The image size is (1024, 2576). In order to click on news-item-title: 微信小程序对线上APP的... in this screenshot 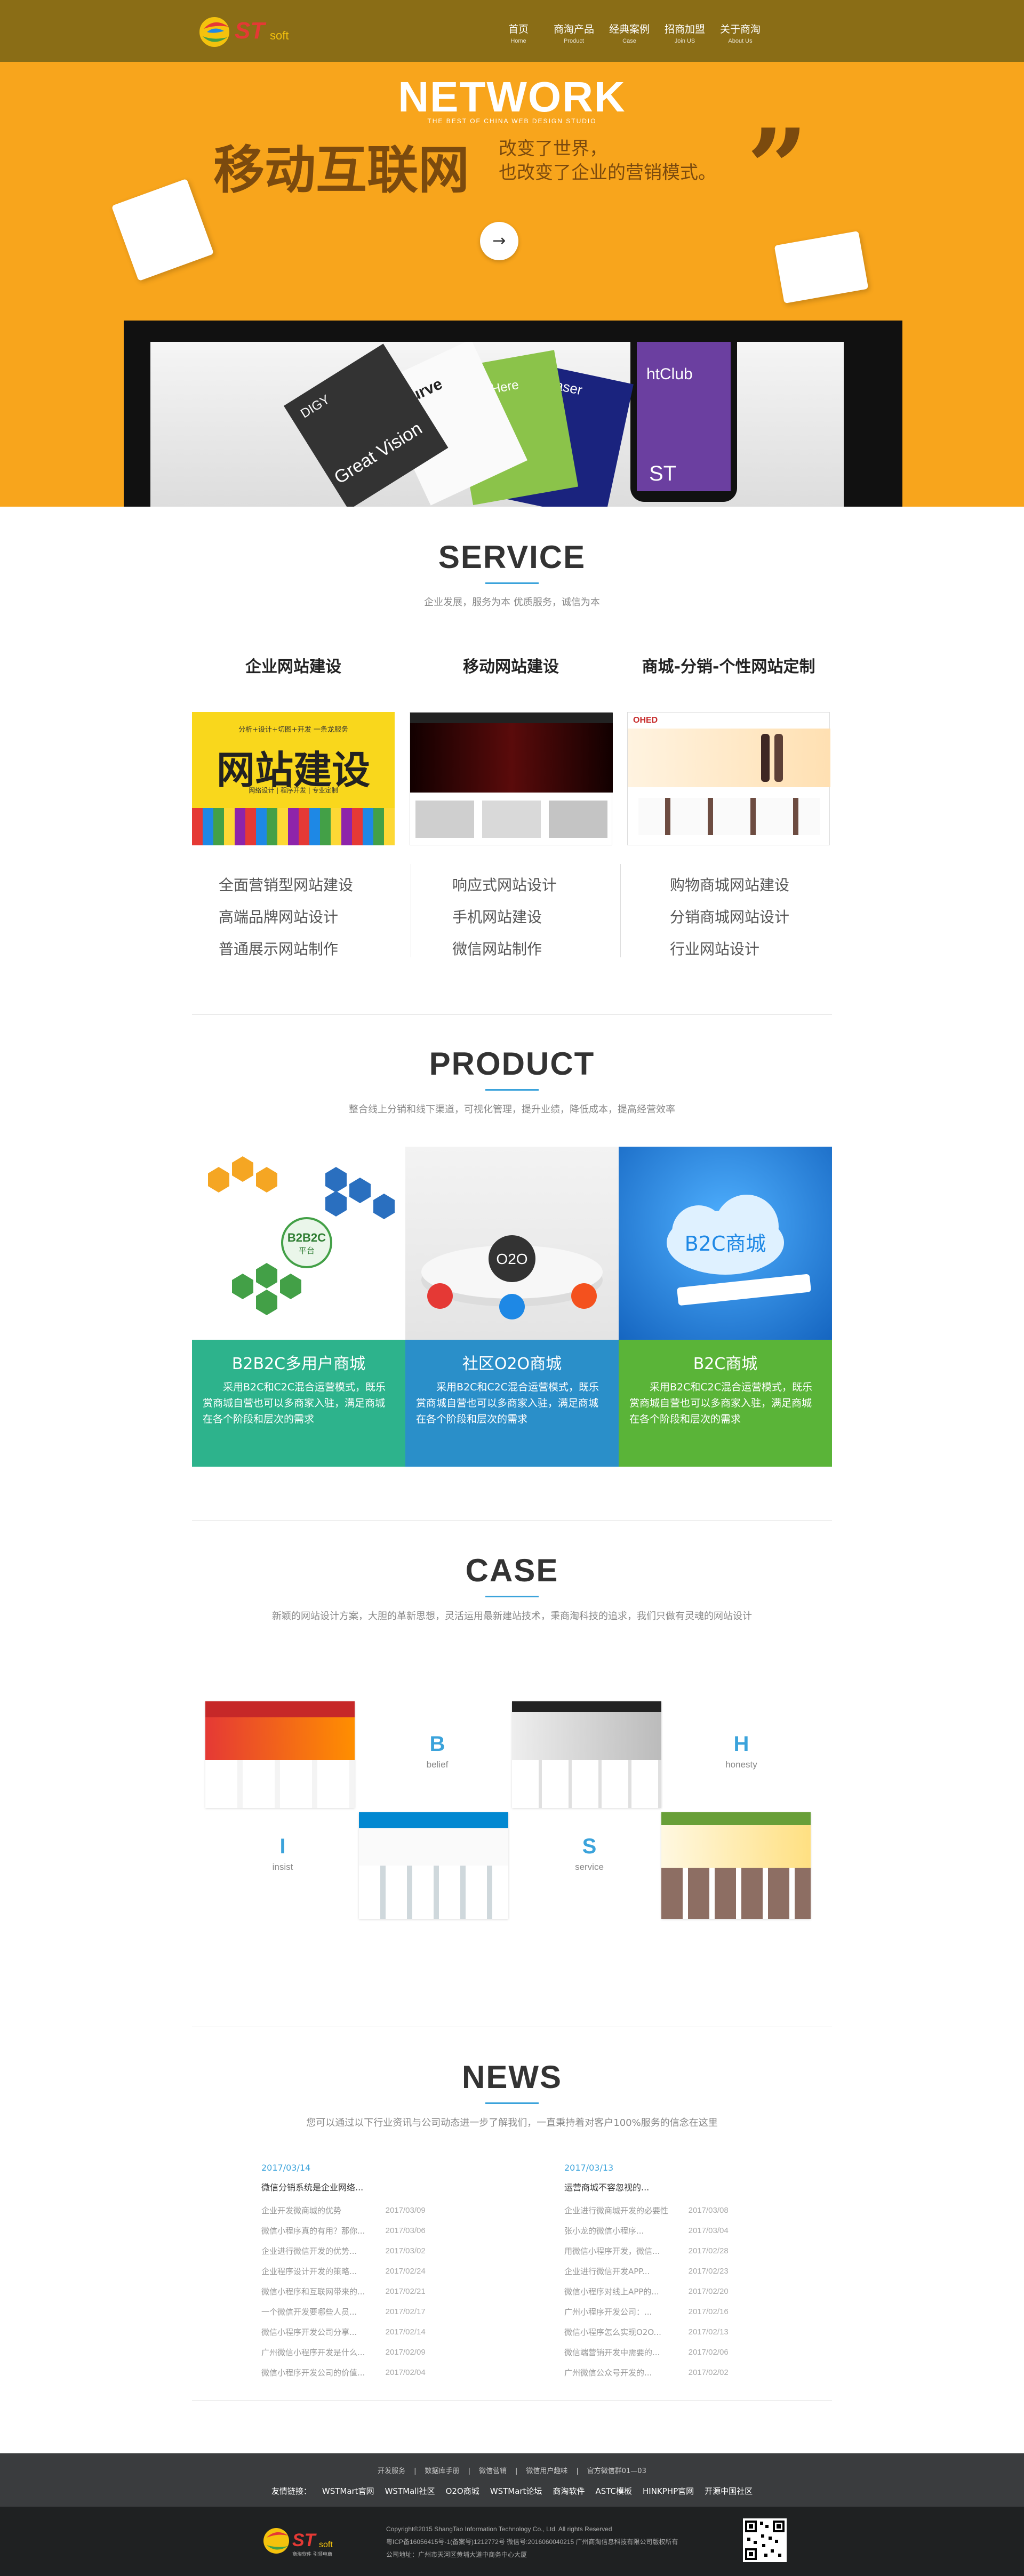, I will do `click(611, 2292)`.